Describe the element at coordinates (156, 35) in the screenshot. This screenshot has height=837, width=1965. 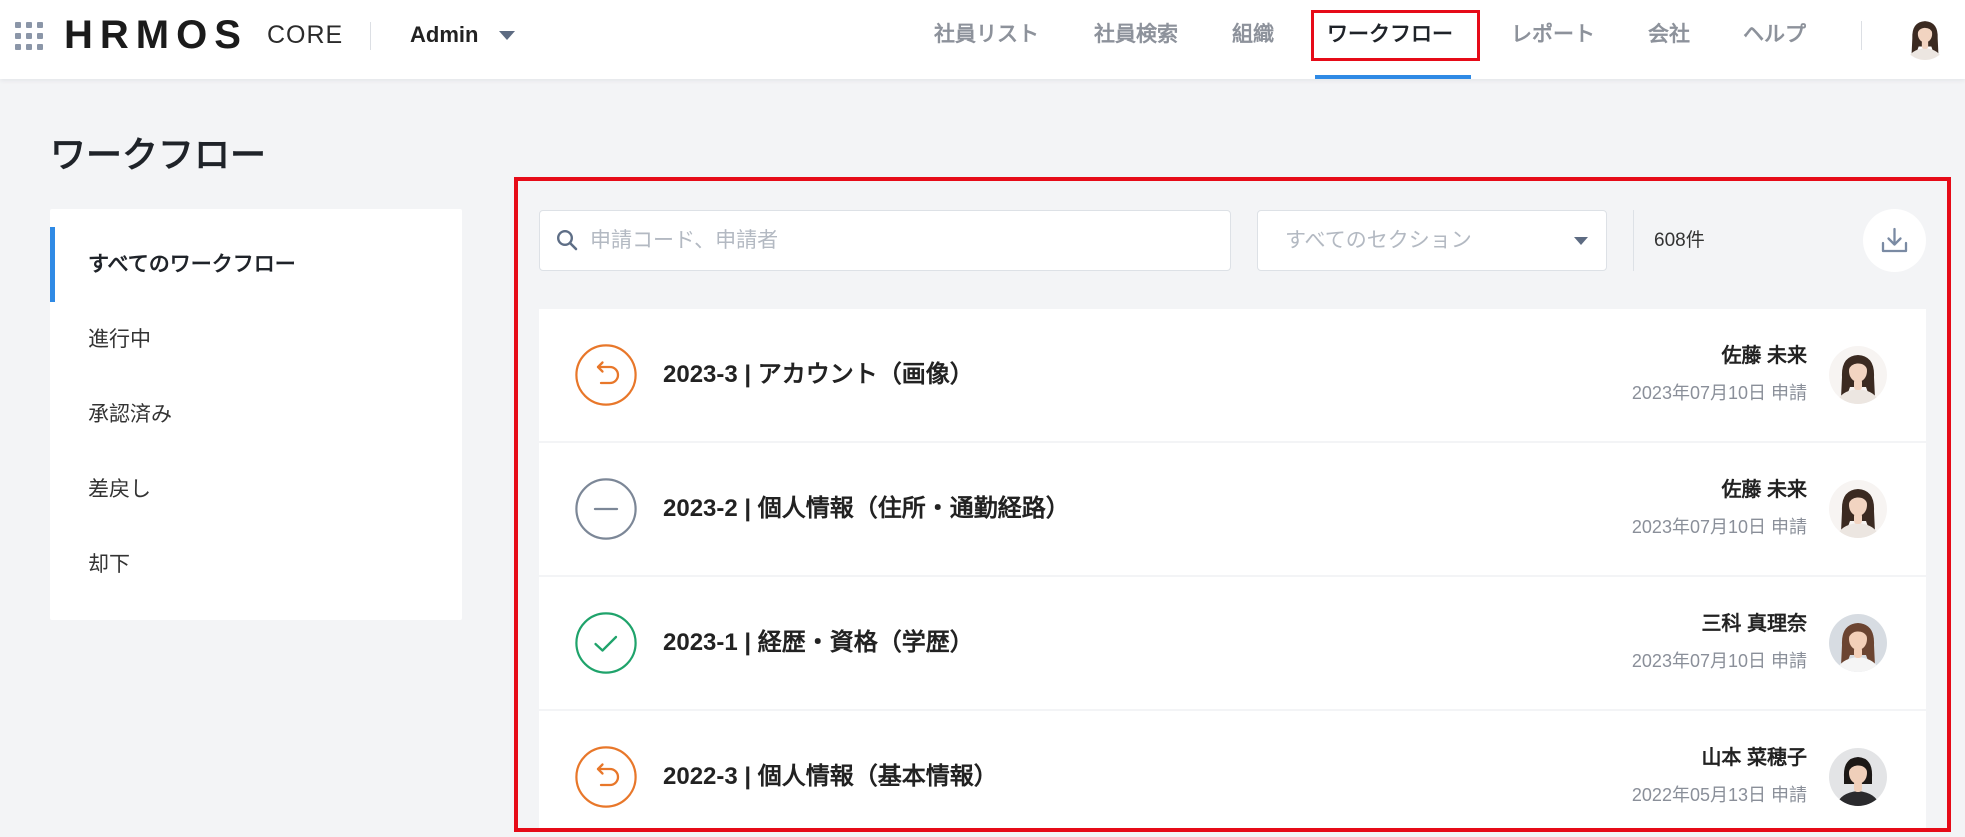
I see `hrmos-logo: HRMOS` at that location.